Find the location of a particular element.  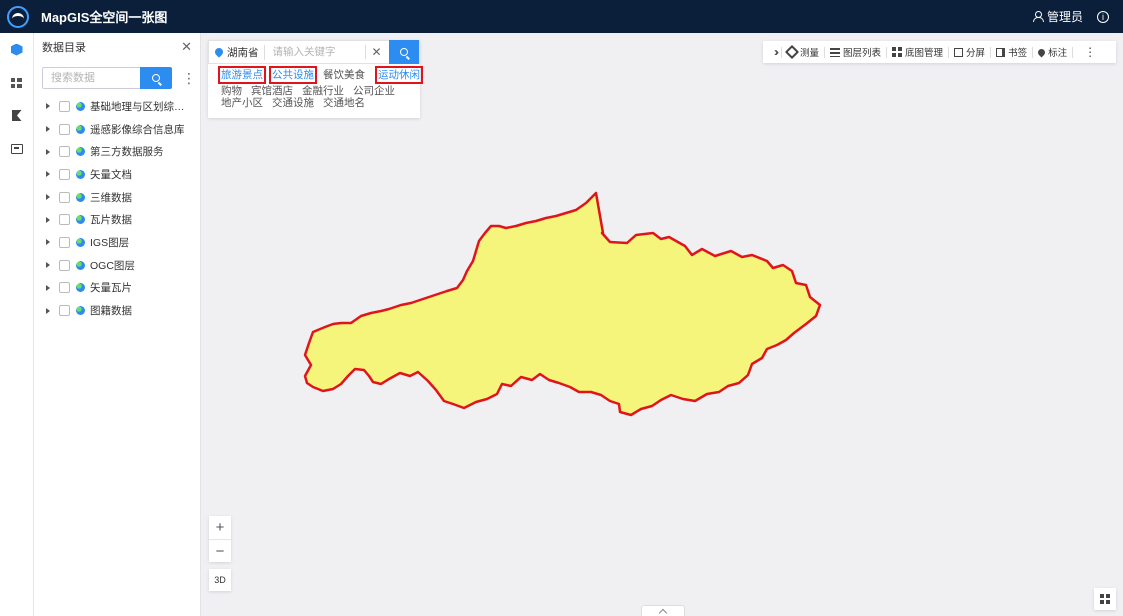

basemap-button: 底图管理 is located at coordinates (917, 52).